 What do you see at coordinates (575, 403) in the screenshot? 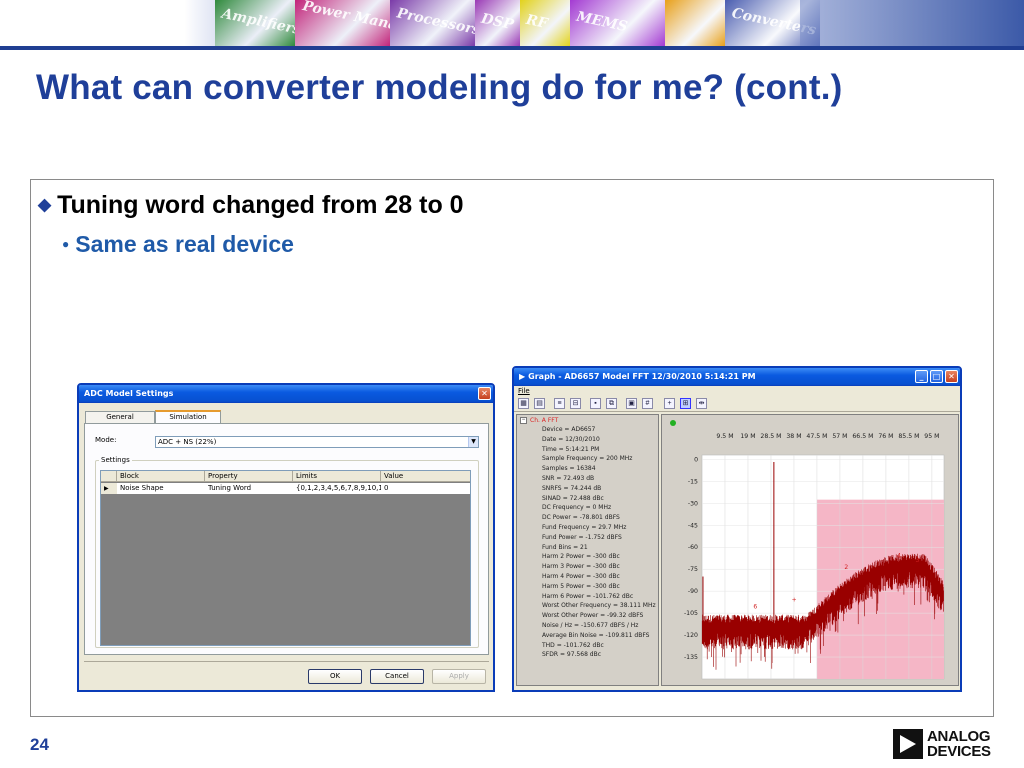
I see `split-icon: ⊟` at bounding box center [575, 403].